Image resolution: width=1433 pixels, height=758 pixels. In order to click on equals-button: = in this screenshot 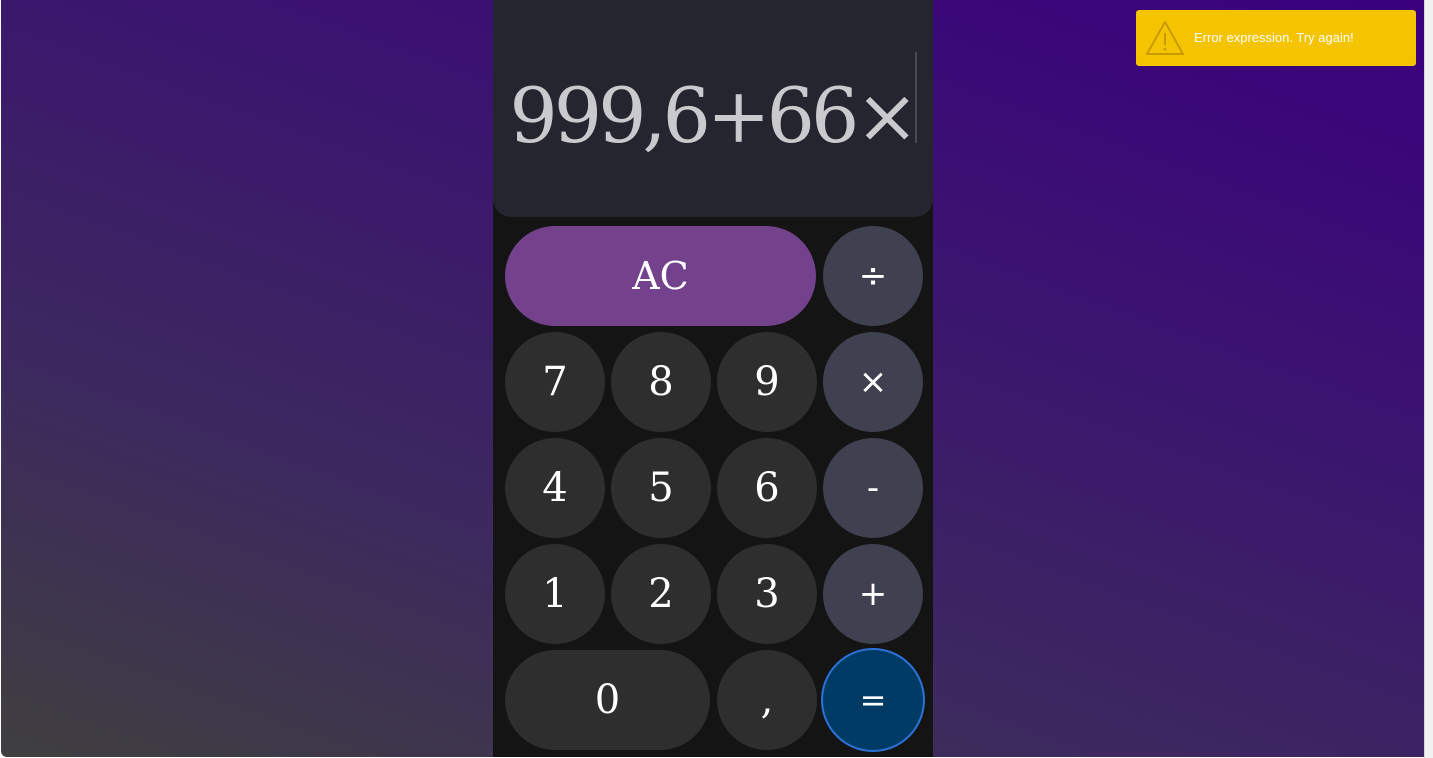, I will do `click(873, 700)`.